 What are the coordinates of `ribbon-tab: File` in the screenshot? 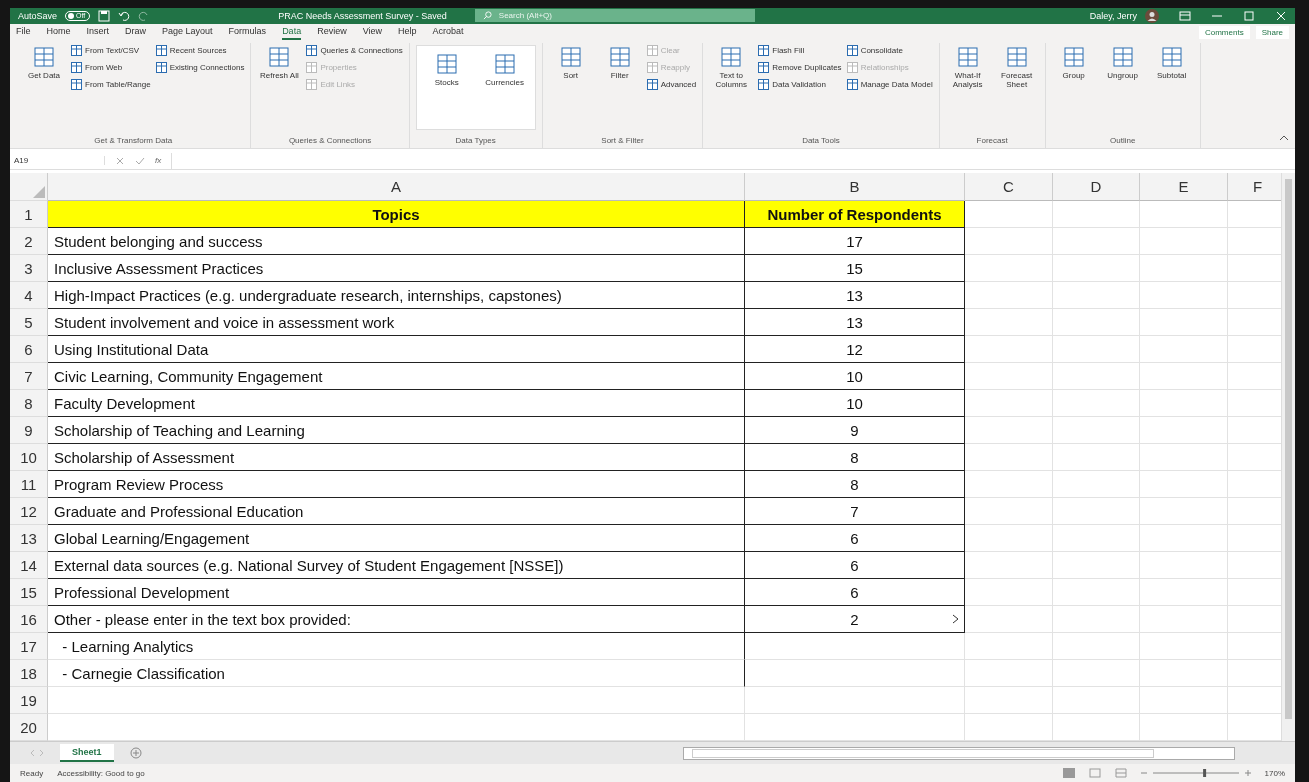 It's located at (23, 32).